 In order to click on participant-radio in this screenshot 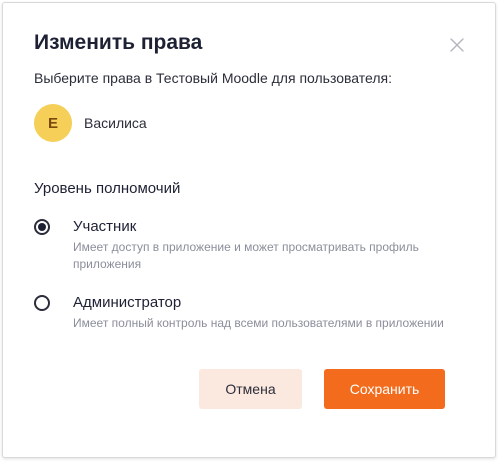, I will do `click(42, 227)`.